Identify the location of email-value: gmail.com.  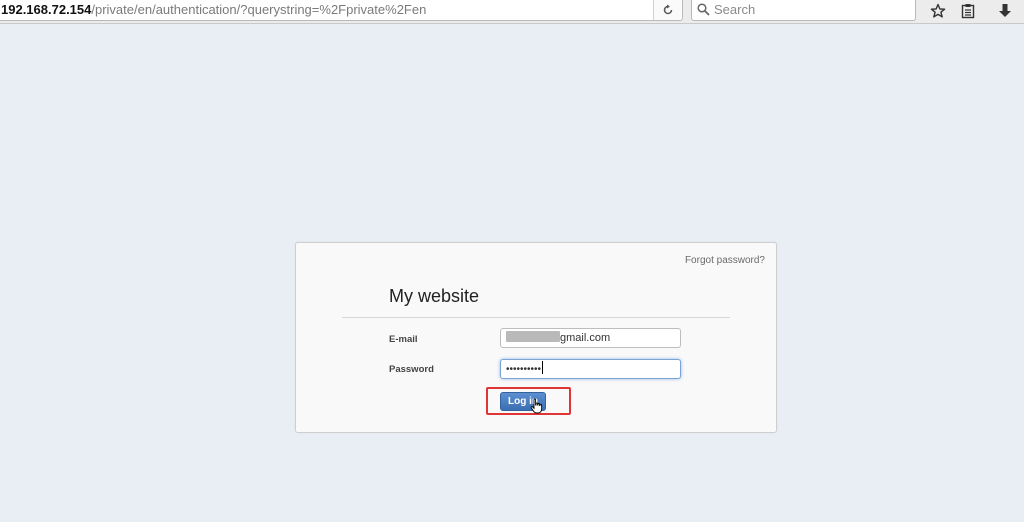
(585, 338).